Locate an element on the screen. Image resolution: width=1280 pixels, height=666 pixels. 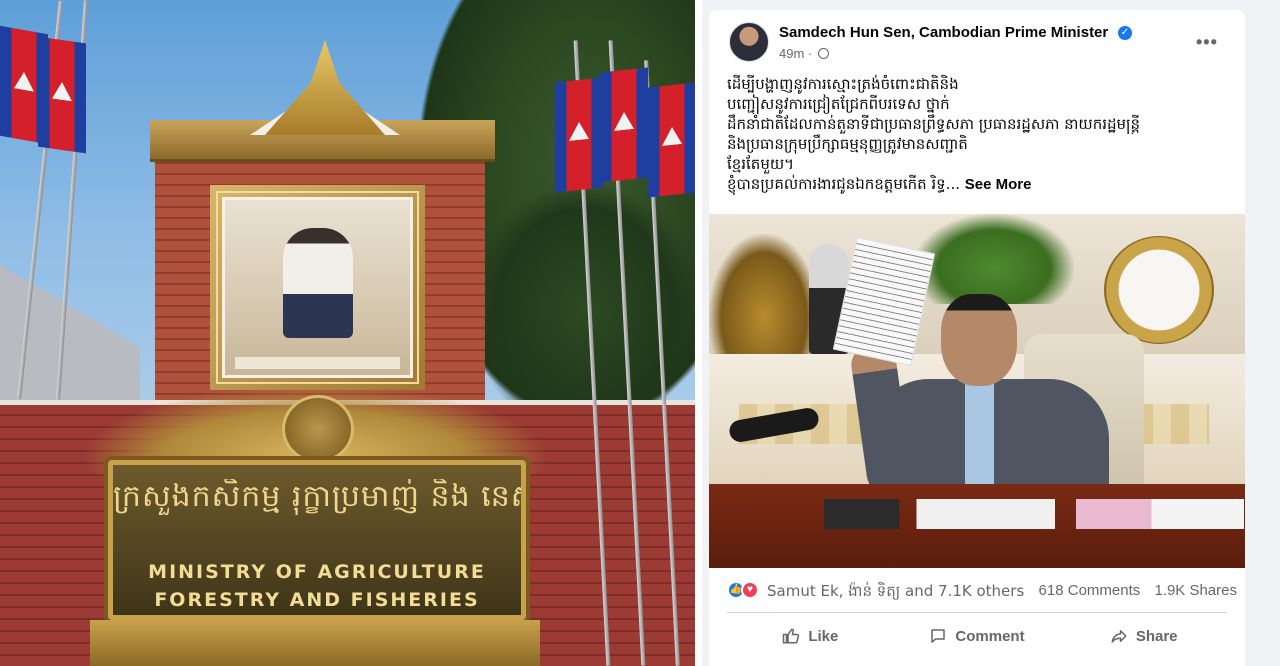
thumbs-up-icon is located at coordinates (791, 636).